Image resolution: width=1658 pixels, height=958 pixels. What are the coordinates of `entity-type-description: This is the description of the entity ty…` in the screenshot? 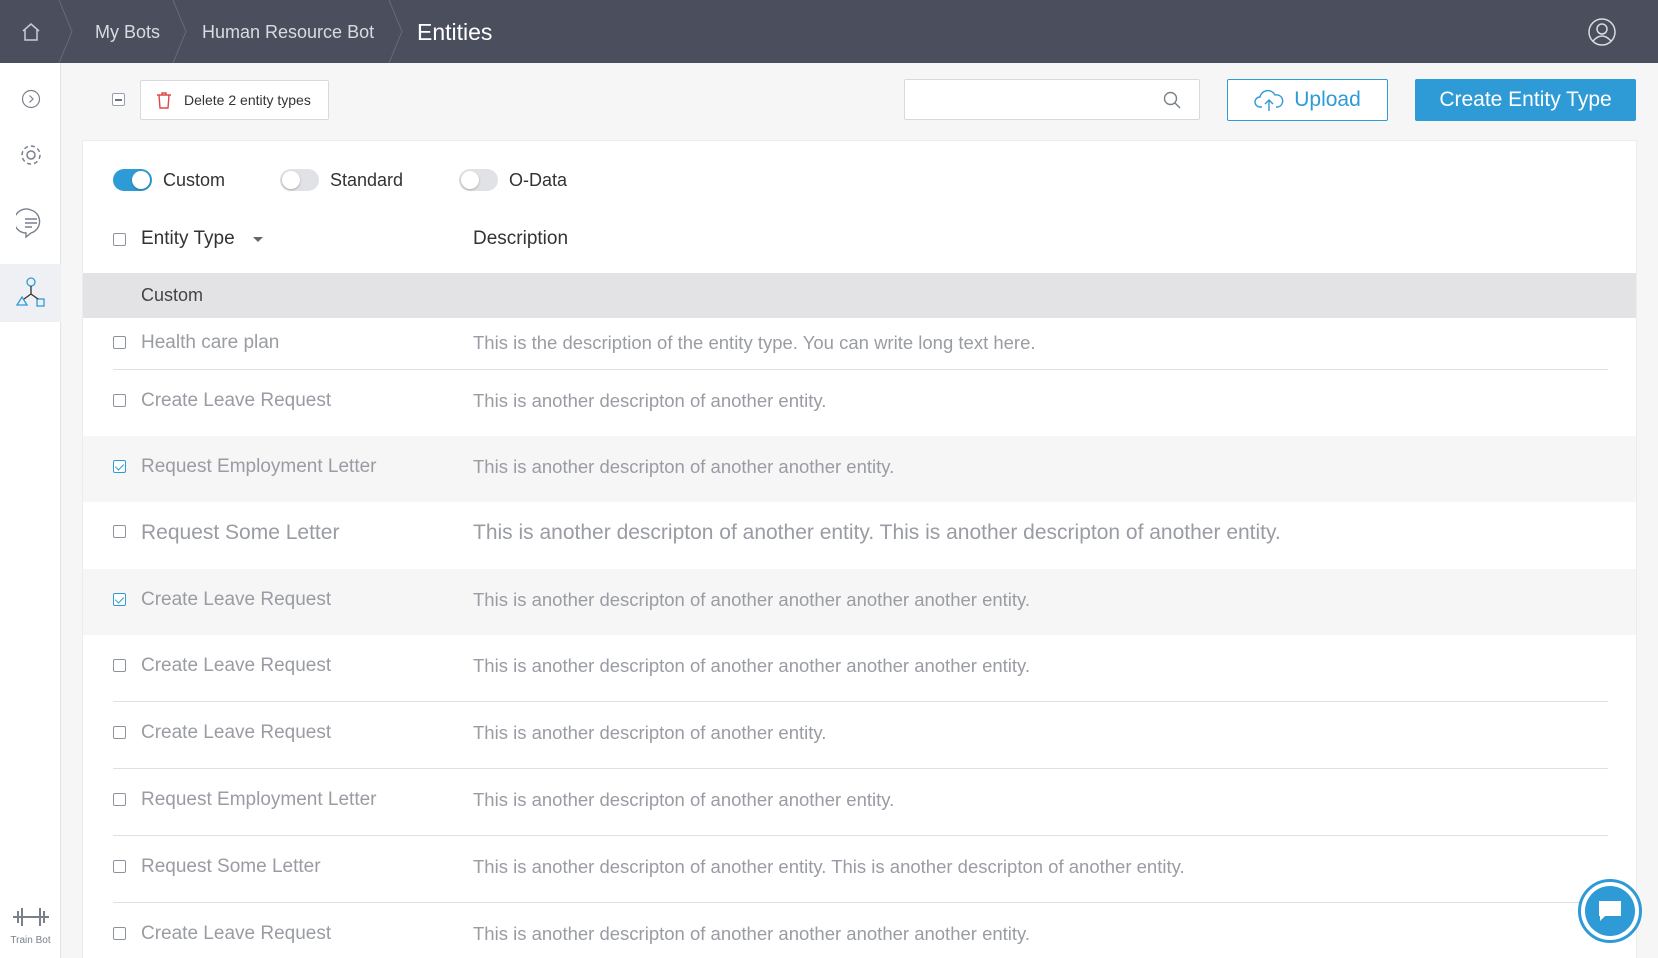 It's located at (754, 342).